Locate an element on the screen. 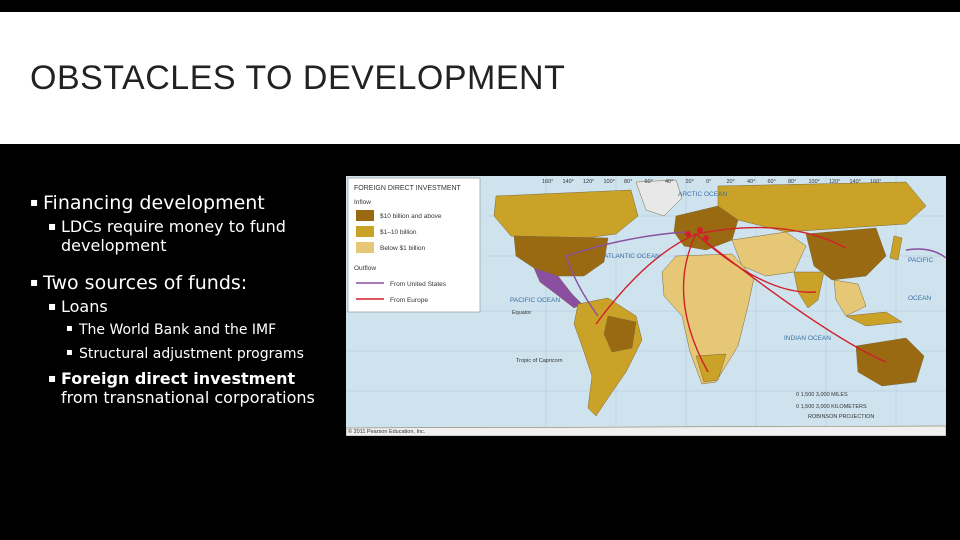 This screenshot has height=540, width=960. atlantic-ocean-label: ATLANTIC OCEAN is located at coordinates (632, 256).